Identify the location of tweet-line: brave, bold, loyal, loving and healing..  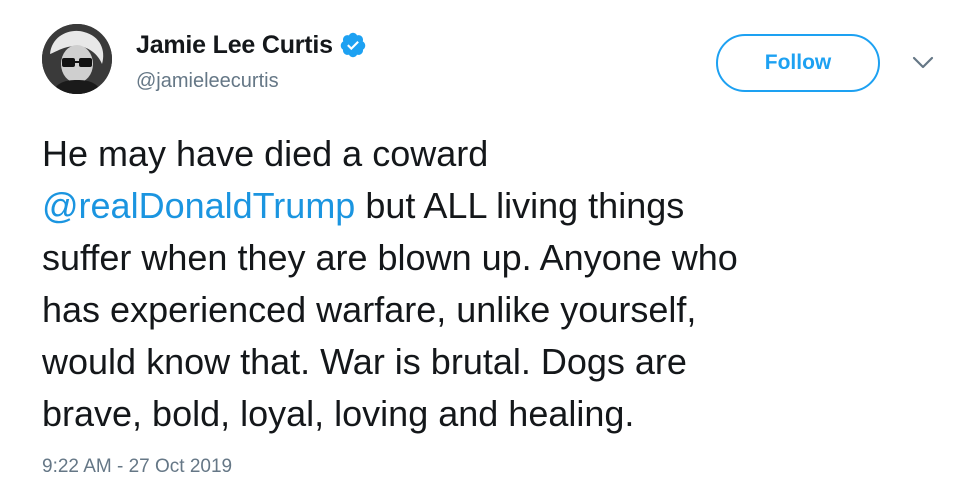
(338, 413).